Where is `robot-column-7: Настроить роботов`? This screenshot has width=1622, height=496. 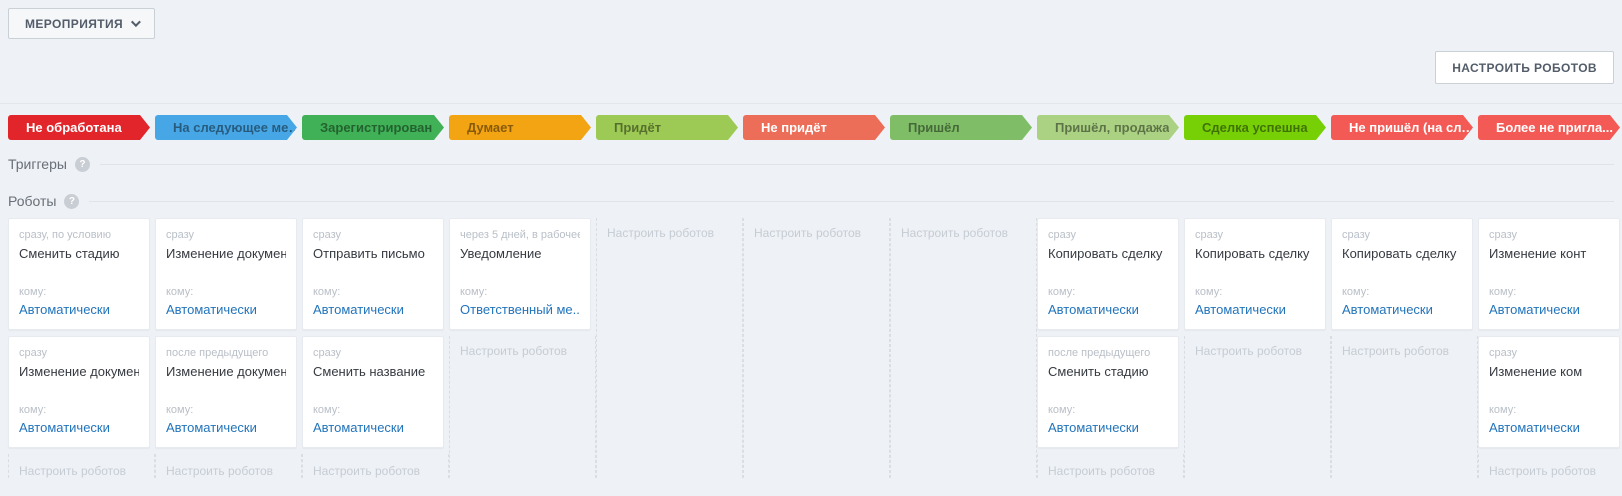
robot-column-7: Настроить роботов is located at coordinates (963, 348).